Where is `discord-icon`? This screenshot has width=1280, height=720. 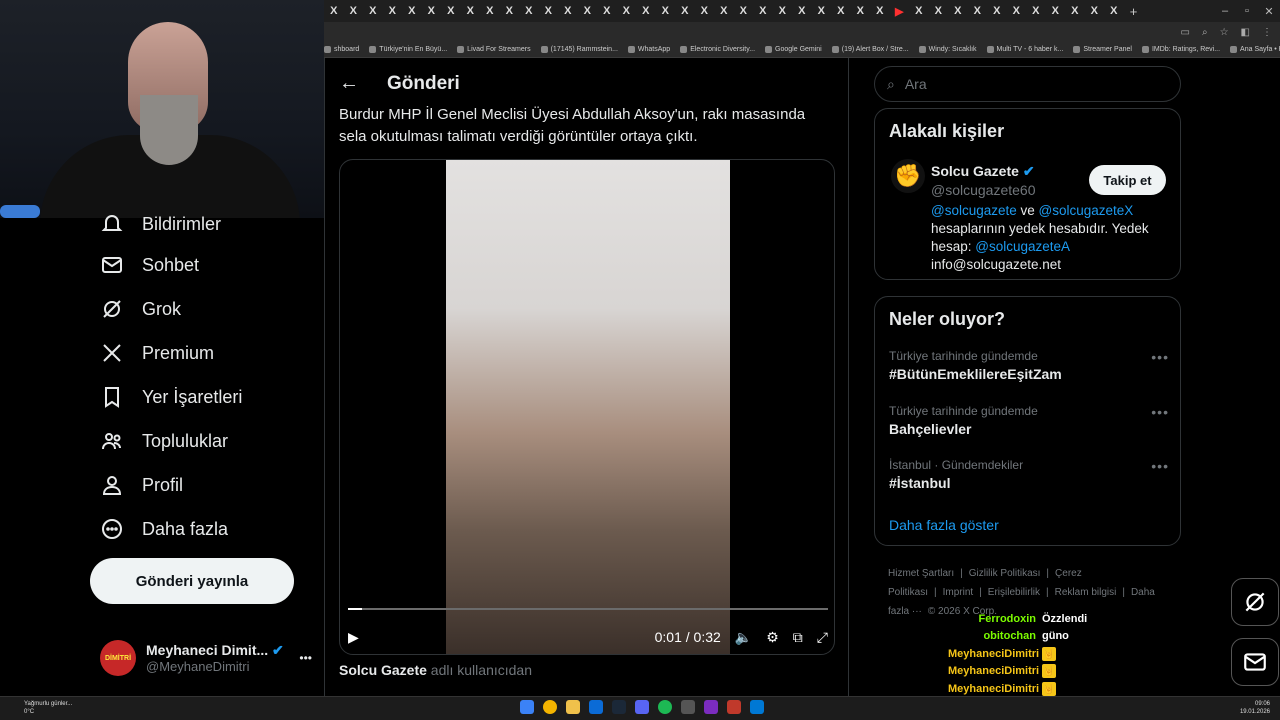 discord-icon is located at coordinates (642, 707).